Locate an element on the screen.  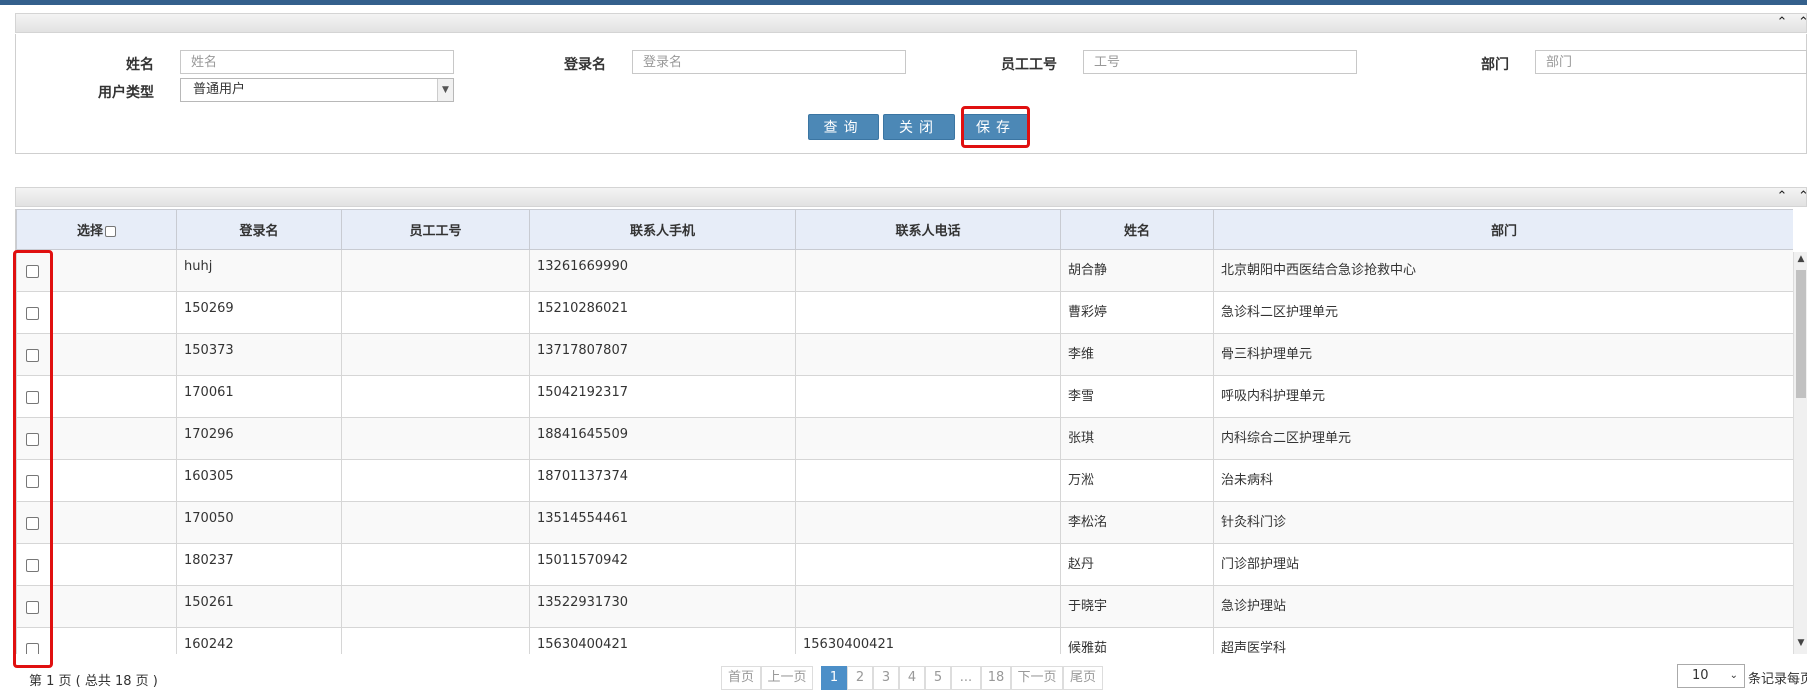
table-row: huhj 13261669990 胡合静 北京朝阳中西医结合急诊抢救中心 is located at coordinates (904, 270).